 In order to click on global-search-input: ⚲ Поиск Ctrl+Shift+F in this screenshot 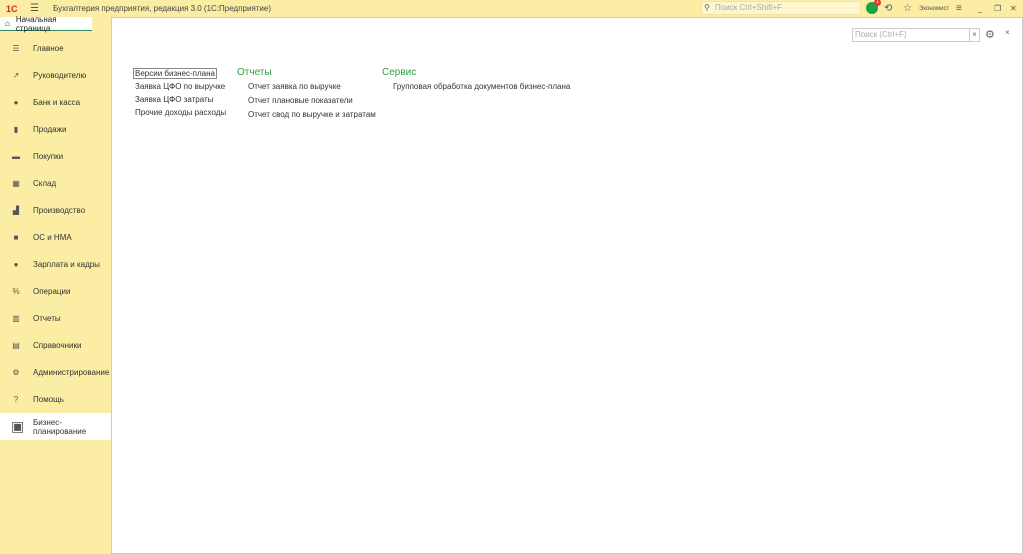, I will do `click(781, 8)`.